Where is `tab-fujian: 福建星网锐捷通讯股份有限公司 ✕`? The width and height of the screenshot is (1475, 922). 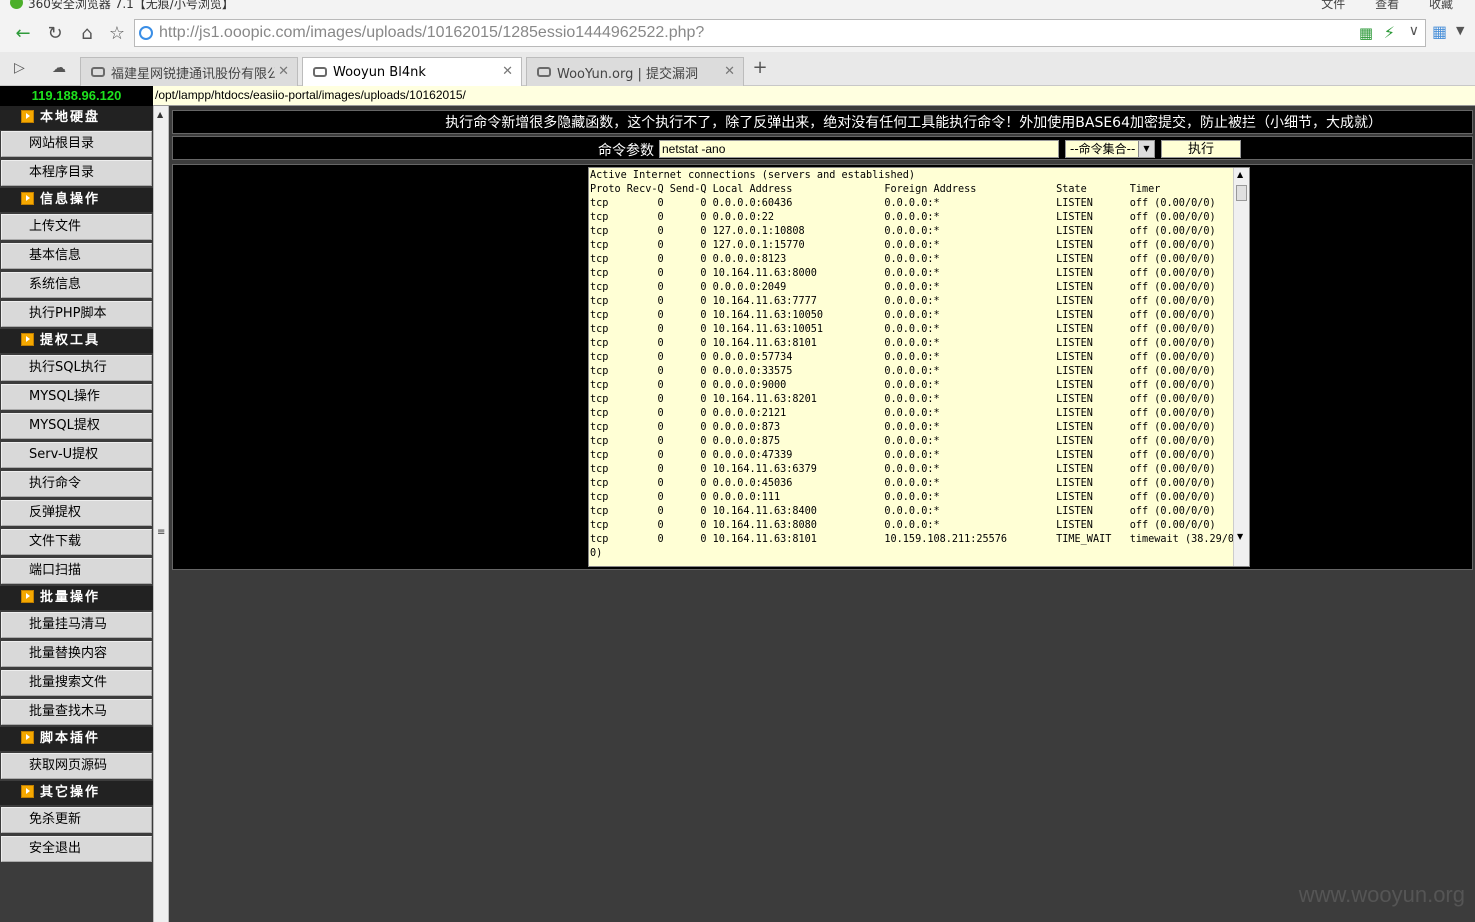 tab-fujian: 福建星网锐捷通讯股份有限公司 ✕ is located at coordinates (189, 71).